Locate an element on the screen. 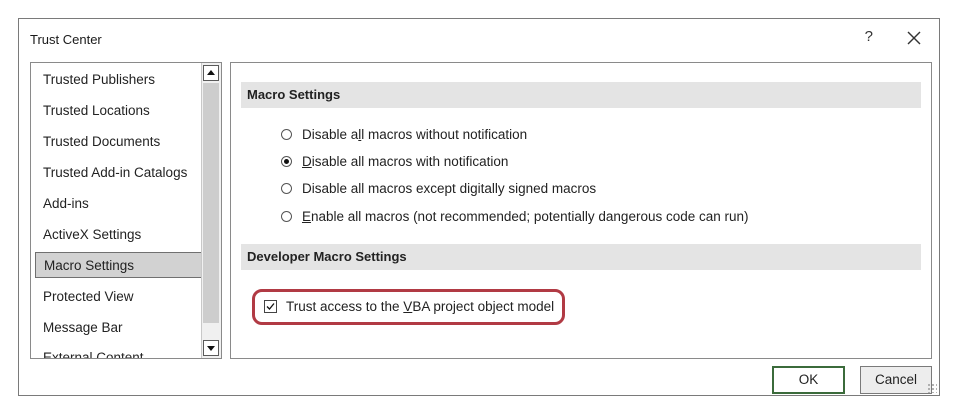 This screenshot has height=413, width=957. close-button is located at coordinates (914, 38).